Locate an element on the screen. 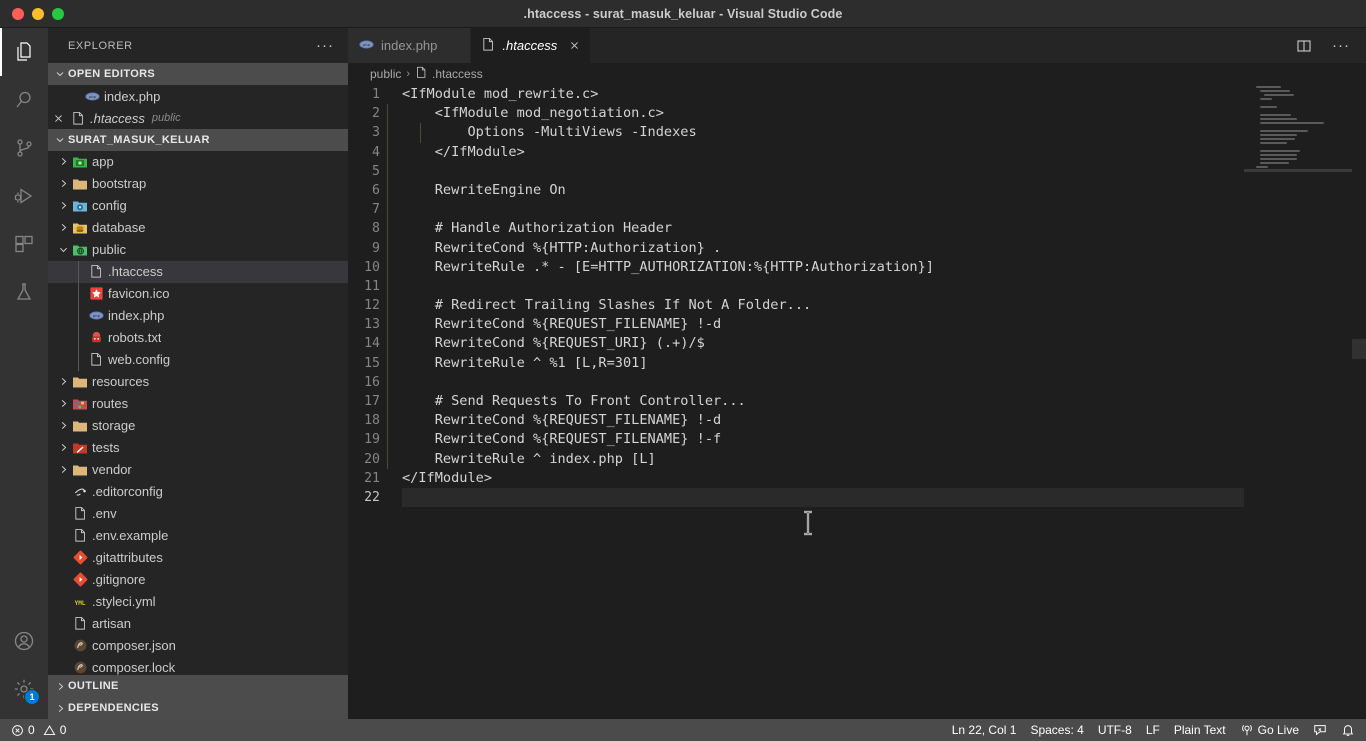 This screenshot has width=1366, height=741. line-text: Options -MultiViews -Indexes is located at coordinates (815, 133).